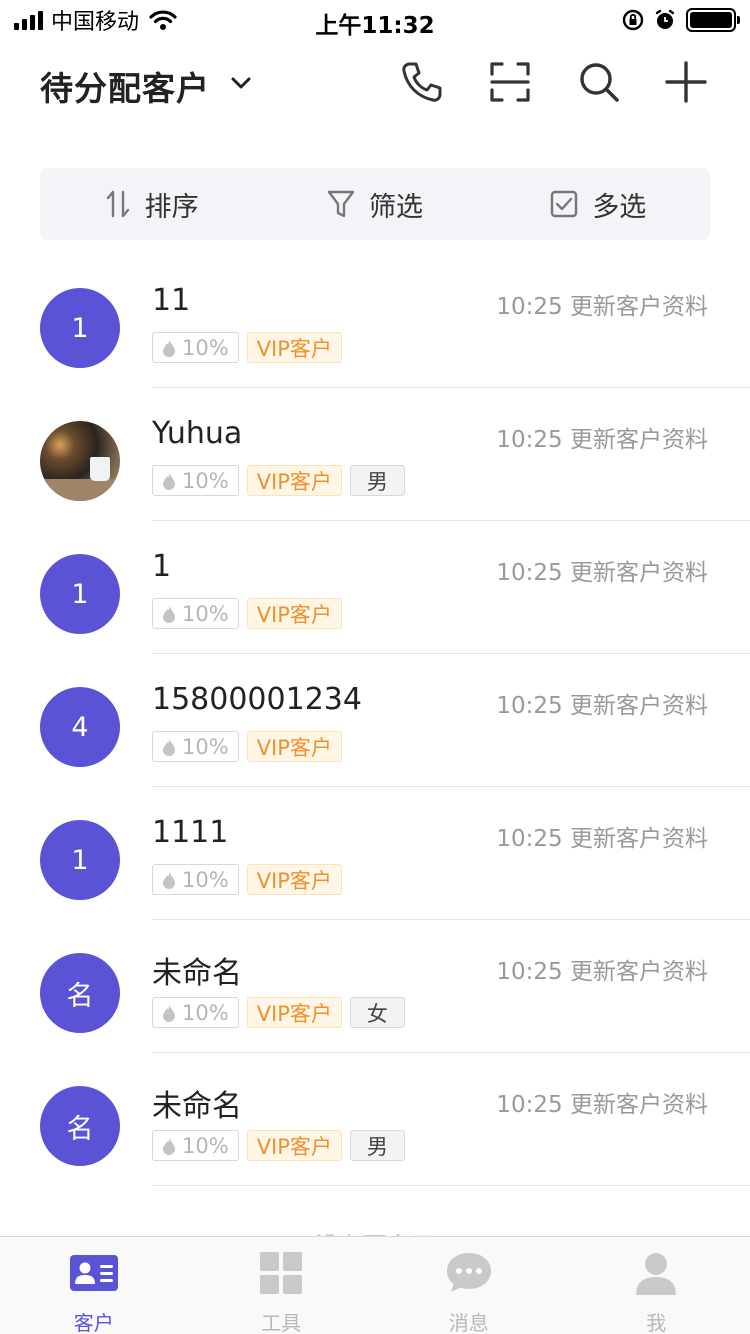 Image resolution: width=750 pixels, height=1334 pixels. I want to click on tab-customers: 客户, so click(94, 1285).